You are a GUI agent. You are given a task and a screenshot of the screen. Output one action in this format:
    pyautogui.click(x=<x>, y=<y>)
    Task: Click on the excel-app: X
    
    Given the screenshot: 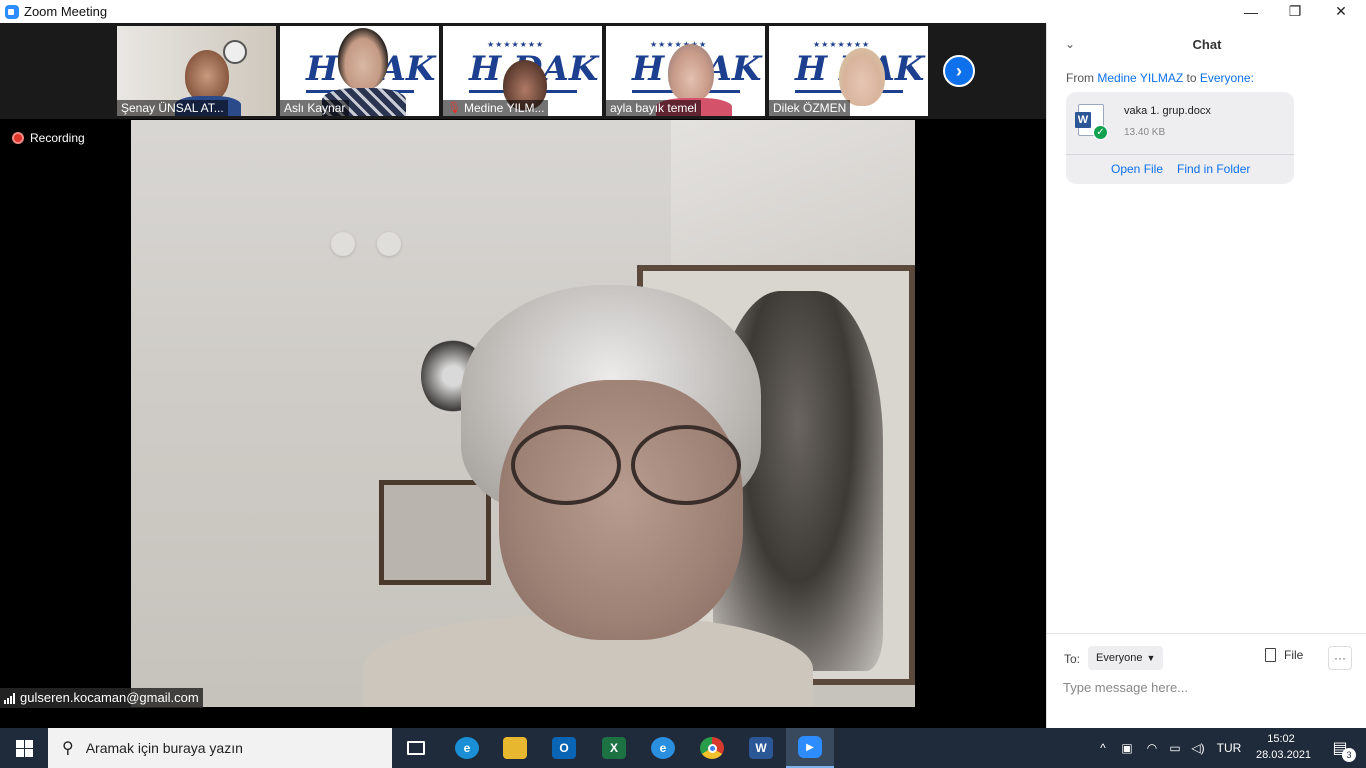 What is the action you would take?
    pyautogui.click(x=614, y=748)
    